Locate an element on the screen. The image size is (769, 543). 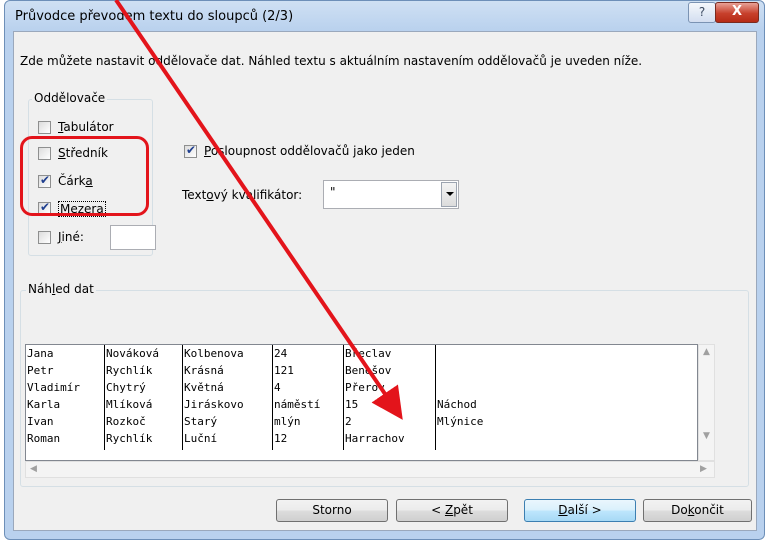
other-label: Jiné: is located at coordinates (71, 237).